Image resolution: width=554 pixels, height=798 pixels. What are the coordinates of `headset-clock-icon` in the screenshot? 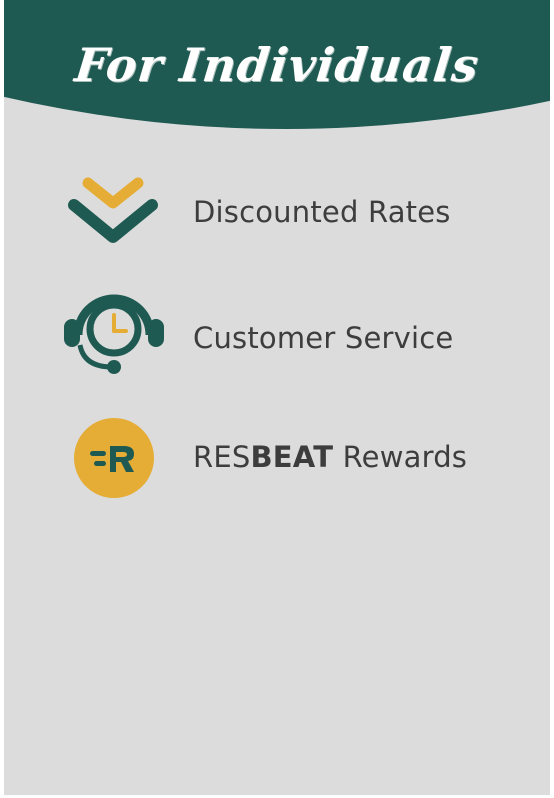 It's located at (114, 334).